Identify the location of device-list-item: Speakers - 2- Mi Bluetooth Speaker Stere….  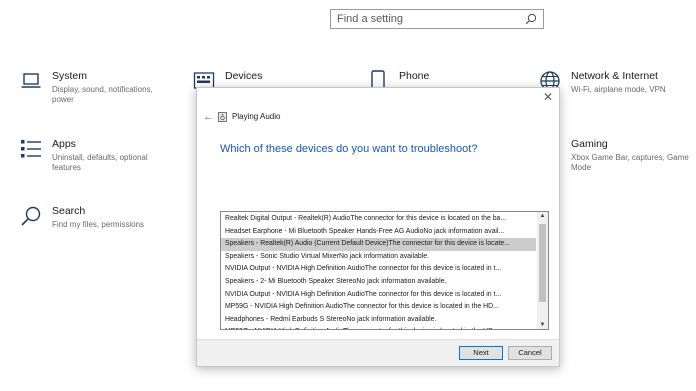
(378, 282).